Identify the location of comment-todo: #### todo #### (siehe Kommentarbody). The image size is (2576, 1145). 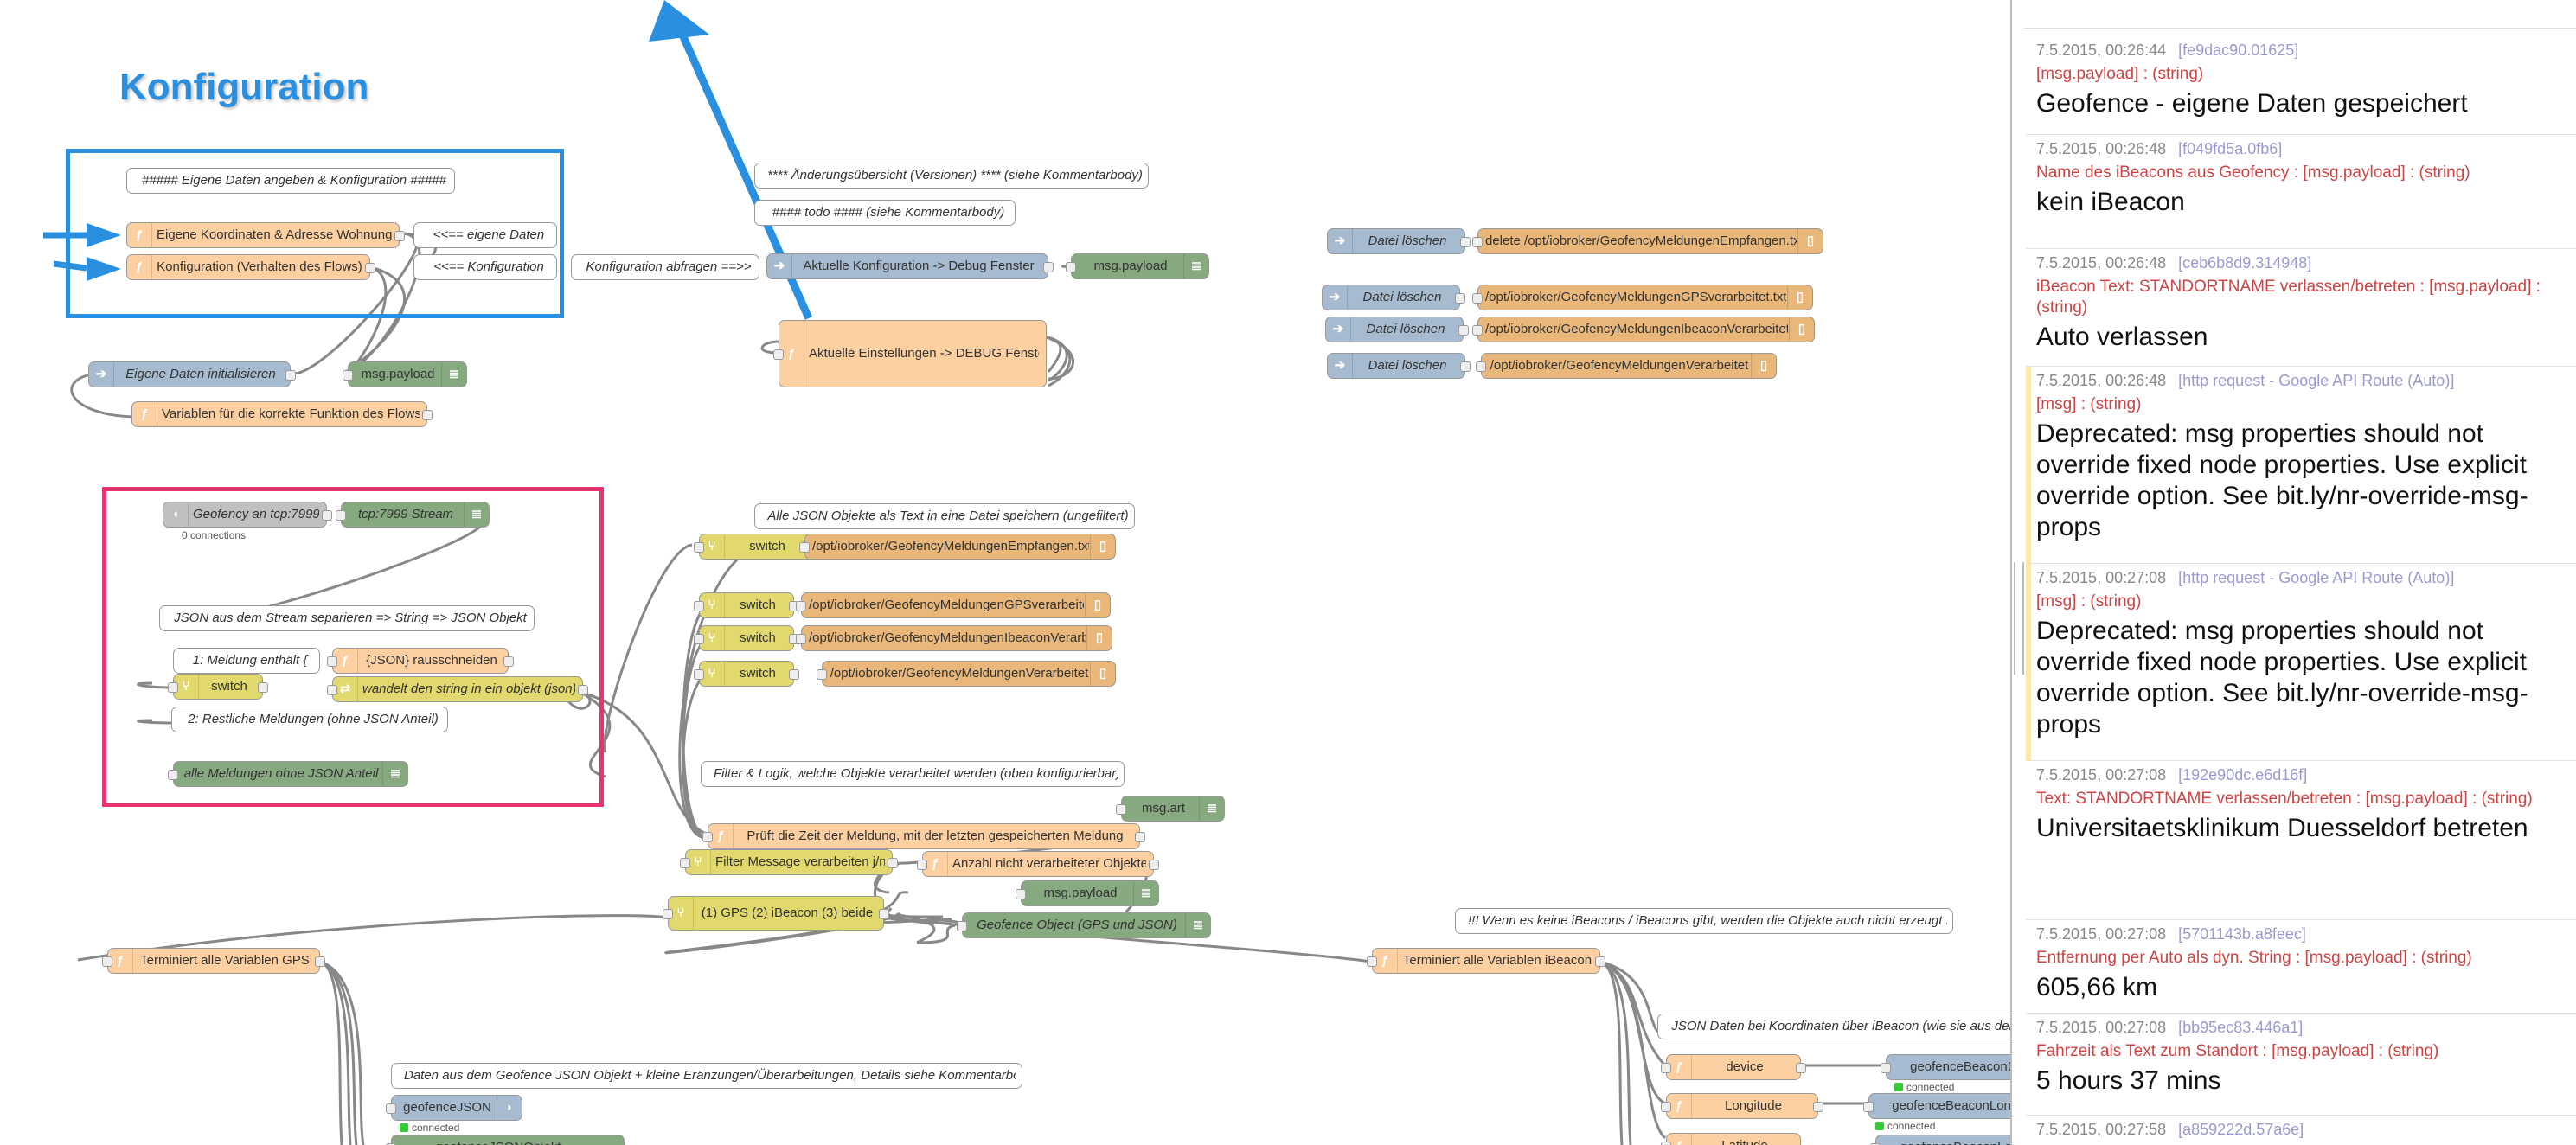
(885, 213).